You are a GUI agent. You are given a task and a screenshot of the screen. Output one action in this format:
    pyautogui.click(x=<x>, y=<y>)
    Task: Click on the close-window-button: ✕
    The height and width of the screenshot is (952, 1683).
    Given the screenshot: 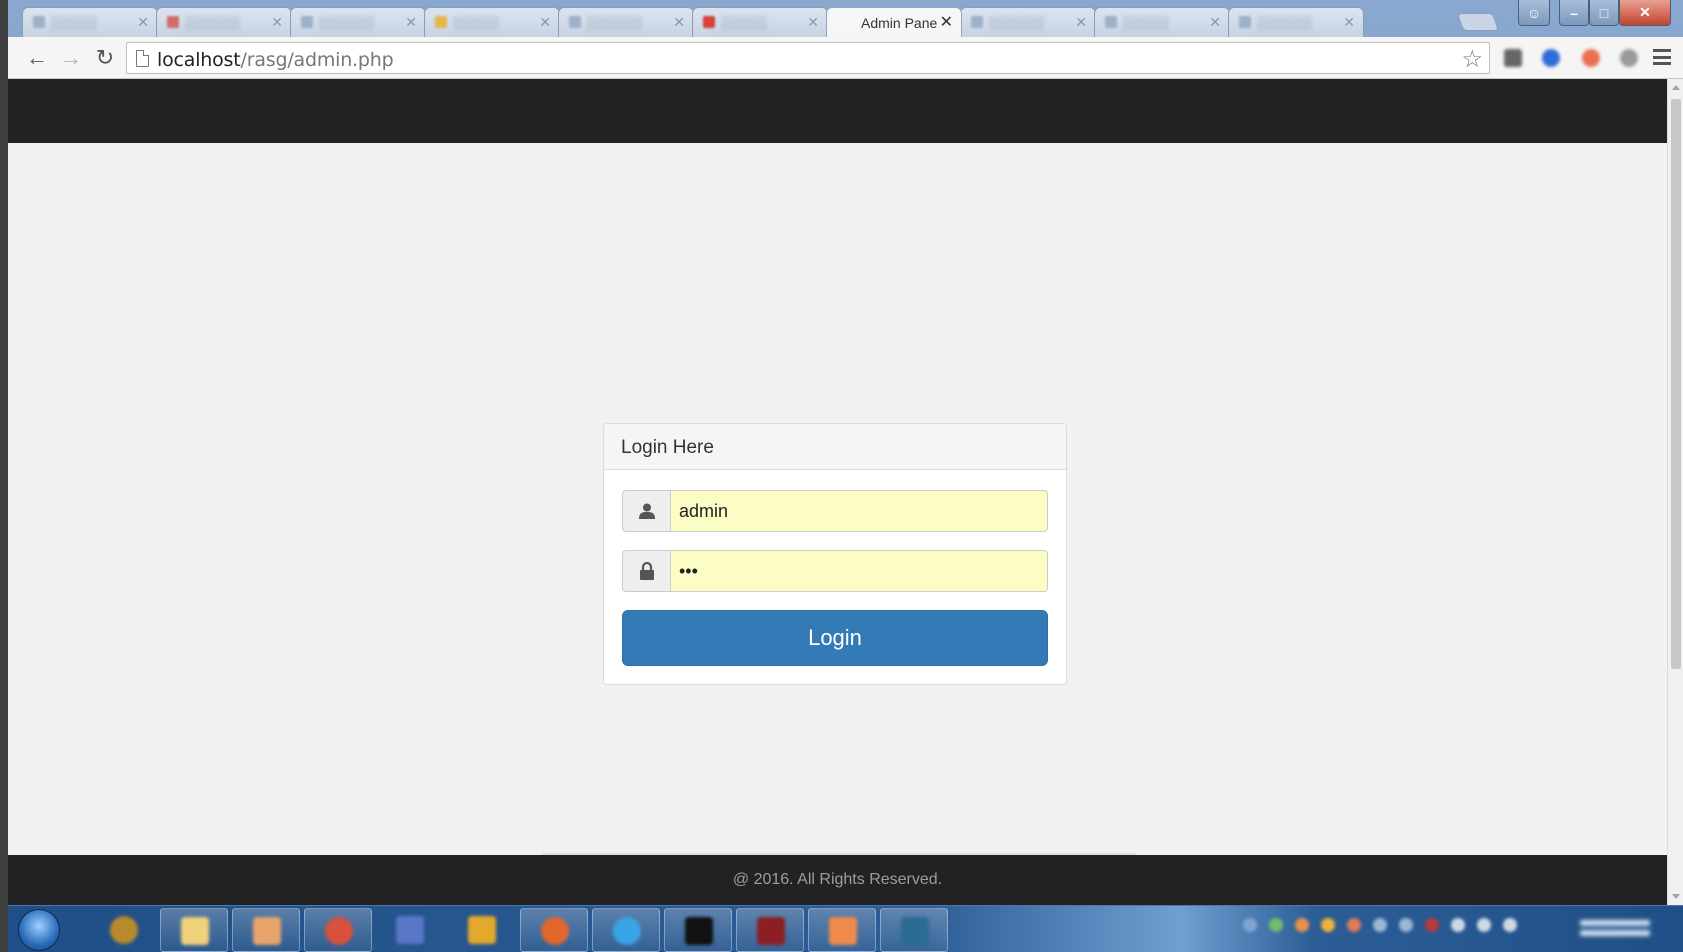 What is the action you would take?
    pyautogui.click(x=1645, y=13)
    